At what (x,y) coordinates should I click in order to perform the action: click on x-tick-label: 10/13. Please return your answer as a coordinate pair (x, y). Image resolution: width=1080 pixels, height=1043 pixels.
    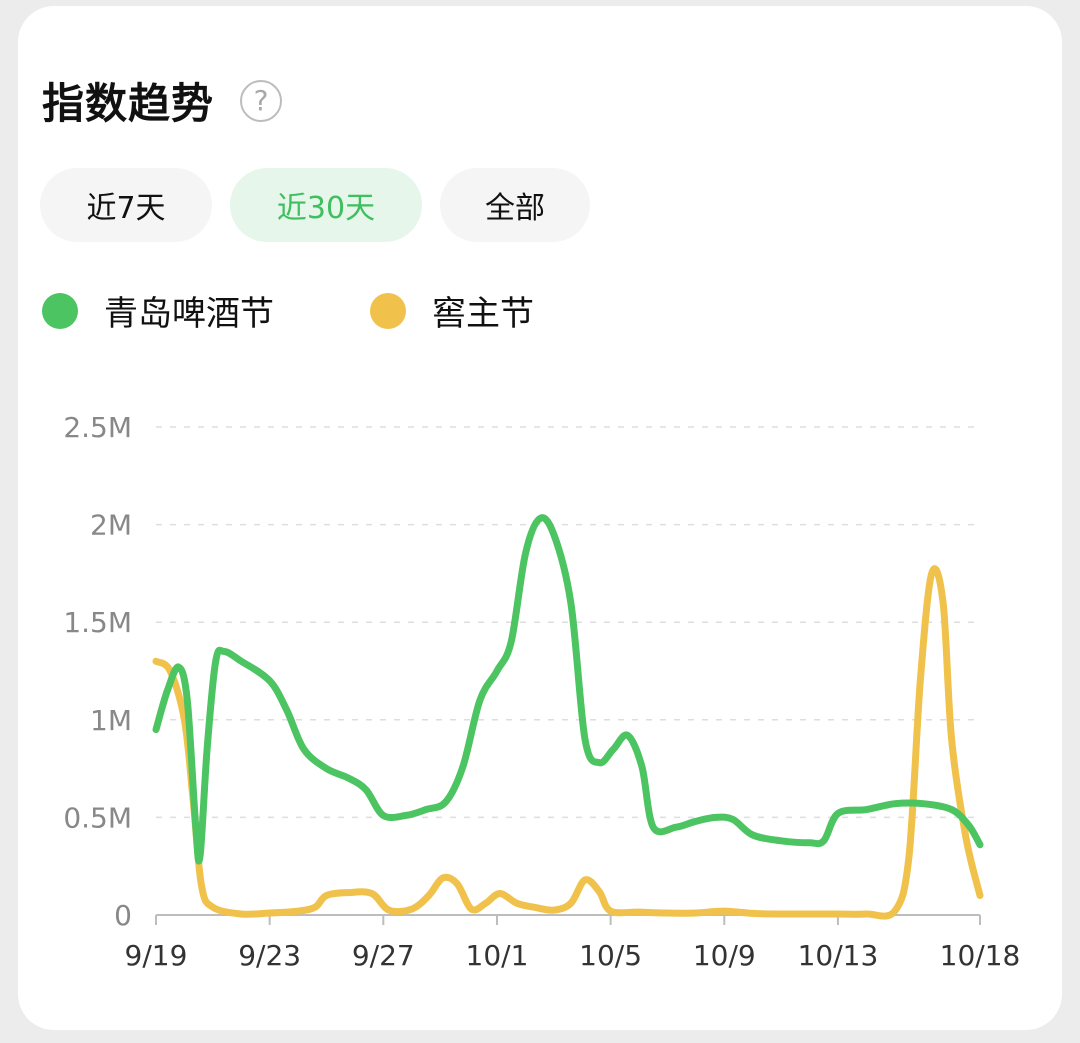
    Looking at the image, I should click on (838, 955).